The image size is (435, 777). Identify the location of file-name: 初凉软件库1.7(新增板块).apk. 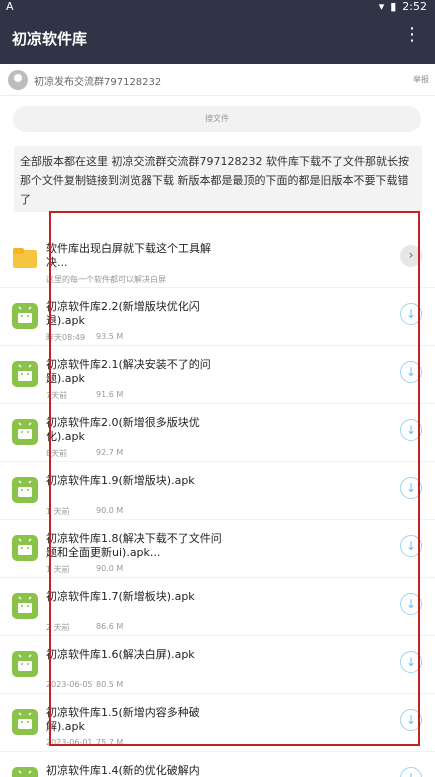
(120, 596).